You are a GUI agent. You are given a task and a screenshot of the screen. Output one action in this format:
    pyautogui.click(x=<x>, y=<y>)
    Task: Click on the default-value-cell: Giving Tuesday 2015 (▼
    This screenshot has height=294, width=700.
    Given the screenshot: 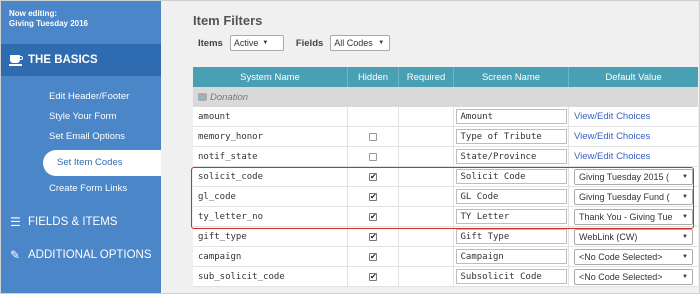 What is the action you would take?
    pyautogui.click(x=633, y=176)
    